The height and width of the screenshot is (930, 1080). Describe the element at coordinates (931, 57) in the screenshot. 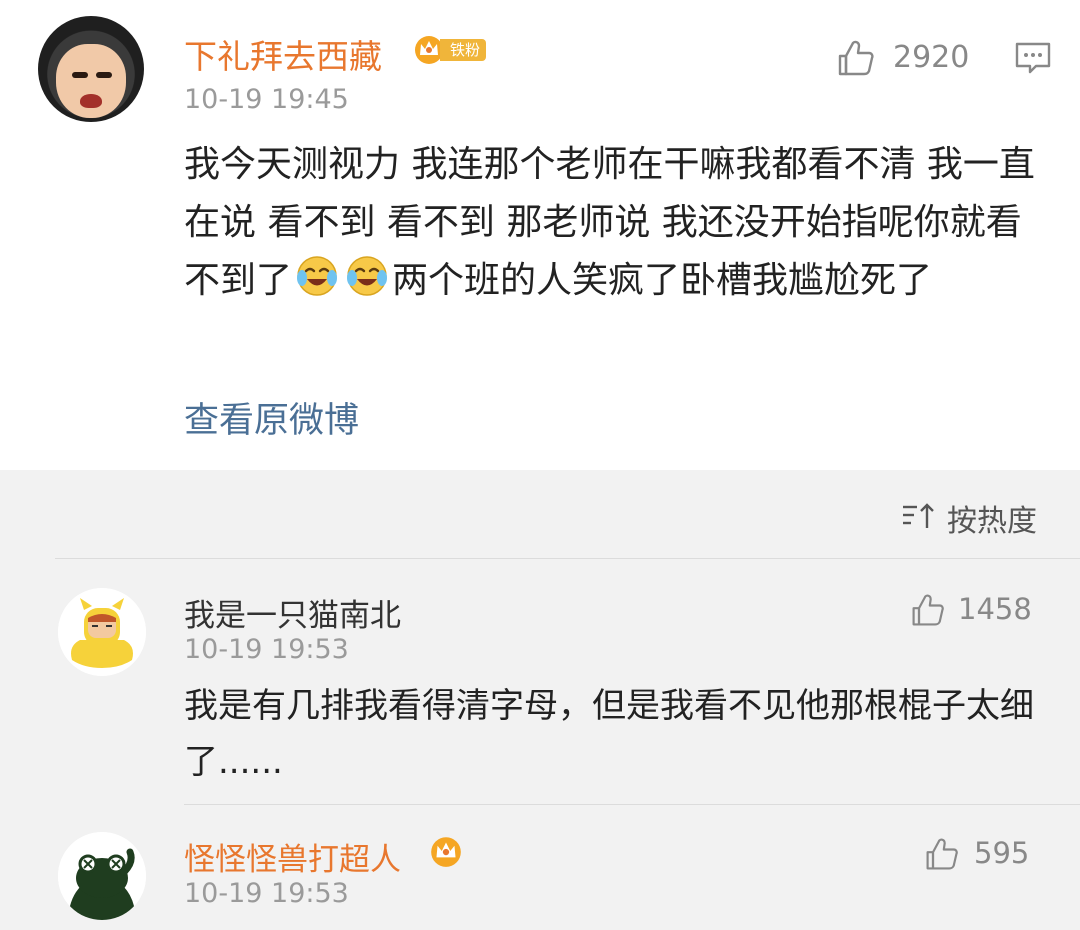

I see `like-count: 2920` at that location.